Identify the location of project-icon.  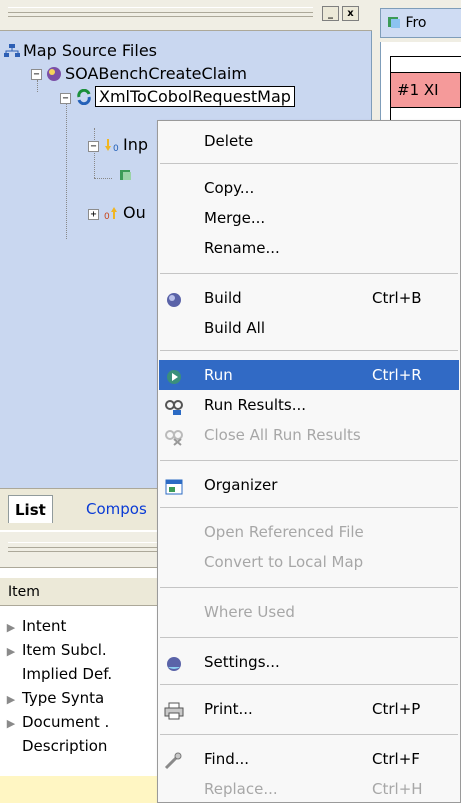
(54, 74).